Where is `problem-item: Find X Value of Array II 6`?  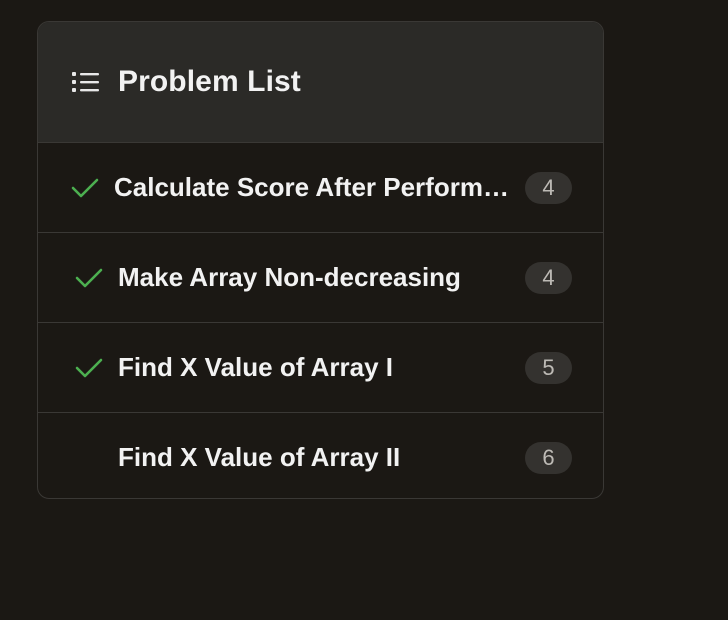
problem-item: Find X Value of Array II 6 is located at coordinates (320, 455).